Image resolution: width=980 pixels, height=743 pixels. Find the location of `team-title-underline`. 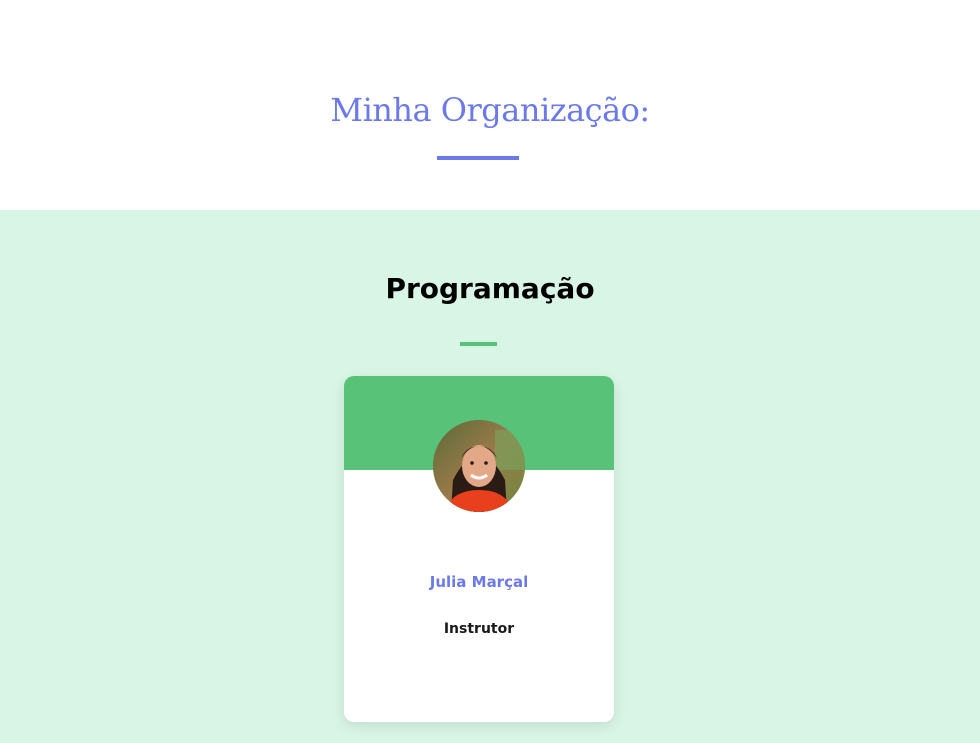

team-title-underline is located at coordinates (478, 344).